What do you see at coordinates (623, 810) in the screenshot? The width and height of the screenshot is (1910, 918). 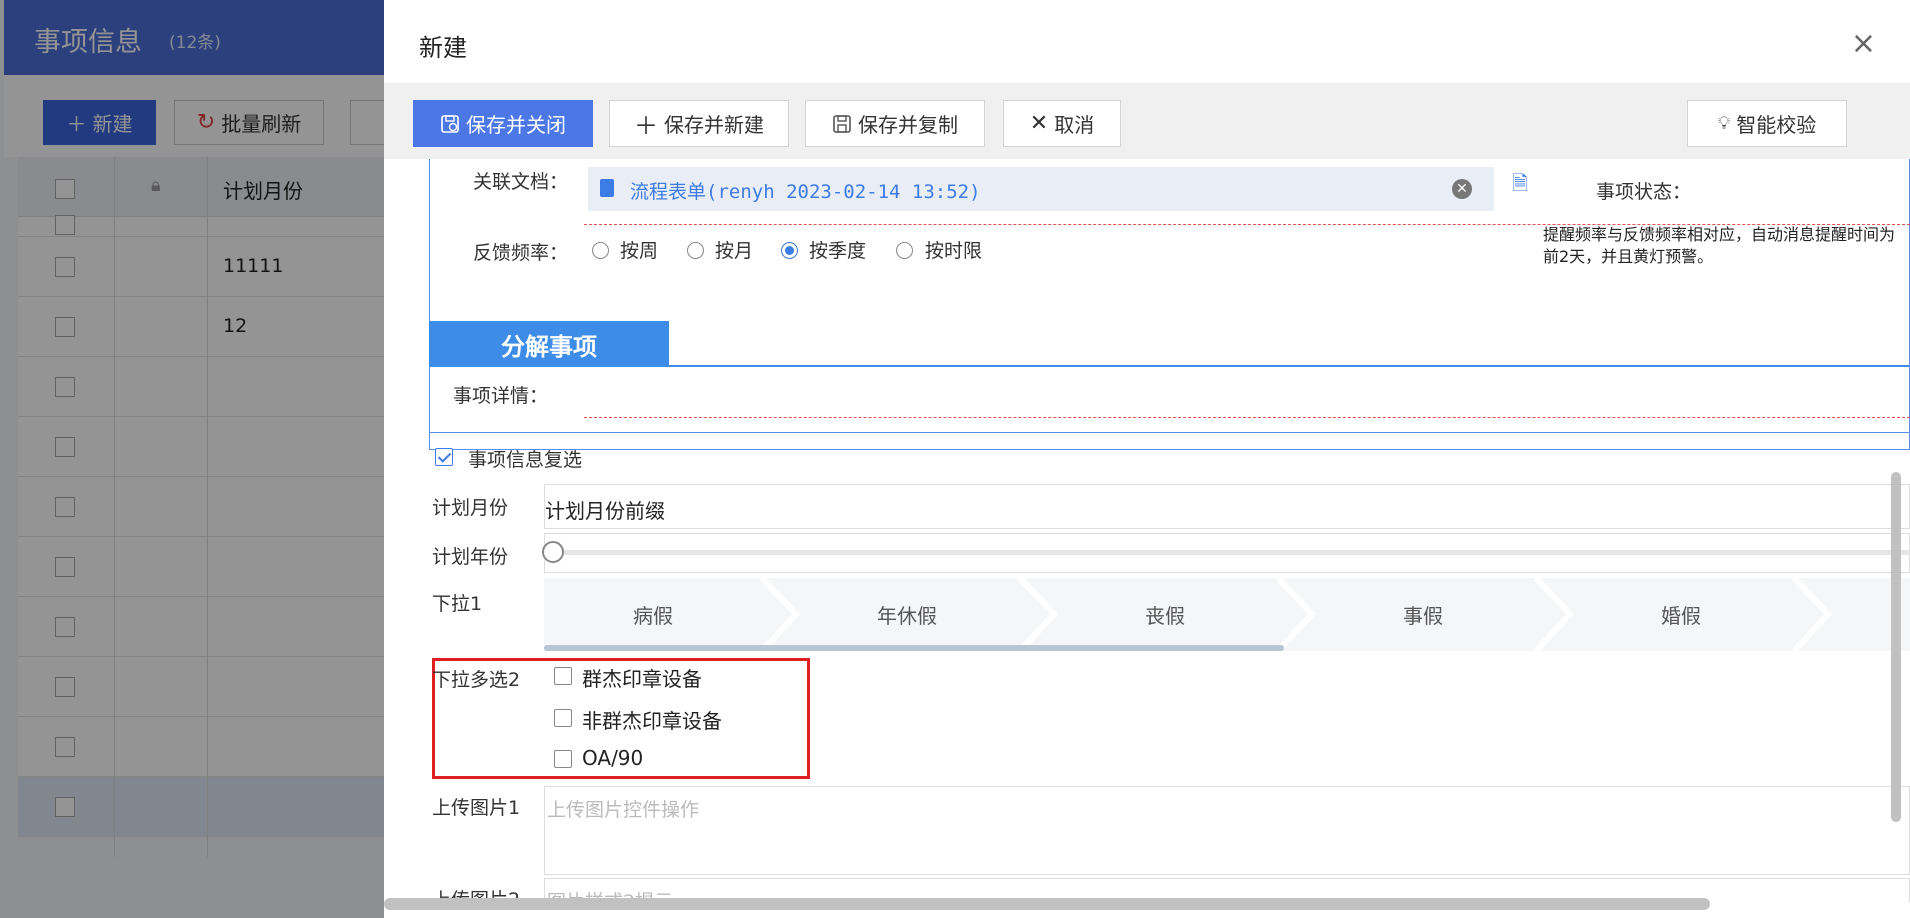 I see `upload1-placeholder: 上传图片控件操作` at bounding box center [623, 810].